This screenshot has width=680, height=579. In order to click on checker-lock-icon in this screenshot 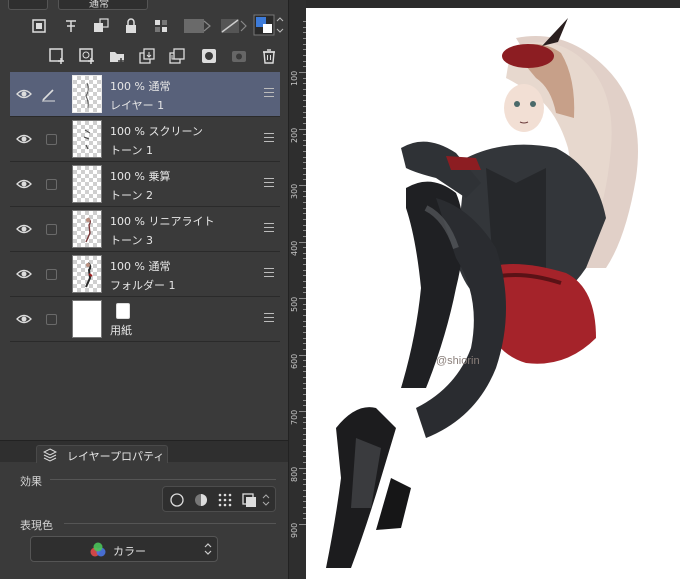, I will do `click(161, 26)`.